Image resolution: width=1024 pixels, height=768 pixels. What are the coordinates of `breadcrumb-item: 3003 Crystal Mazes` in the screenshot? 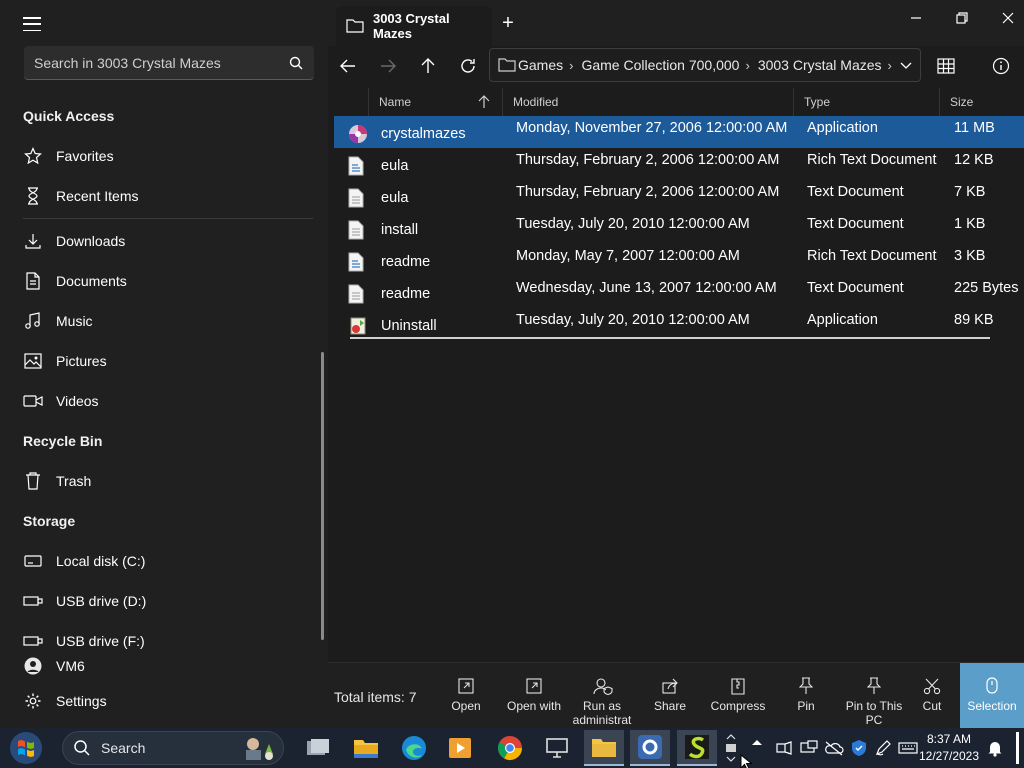 It's located at (820, 65).